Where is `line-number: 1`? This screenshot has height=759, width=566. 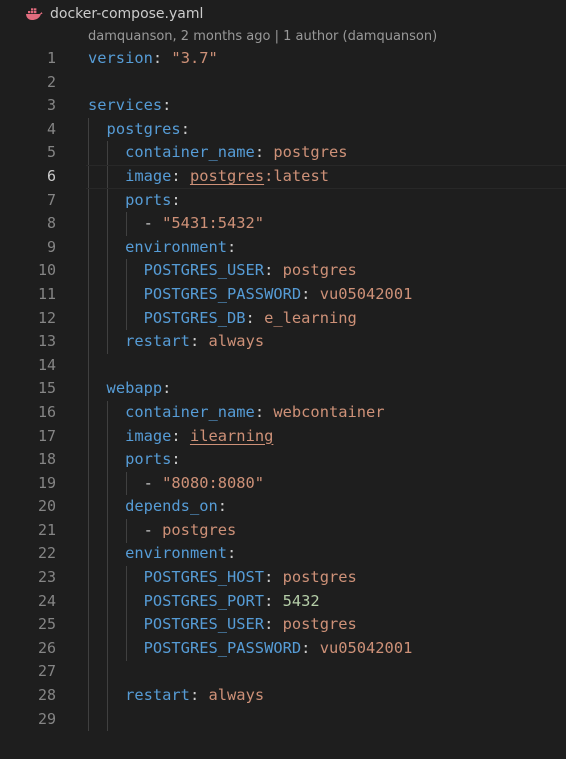
line-number: 1 is located at coordinates (51, 58).